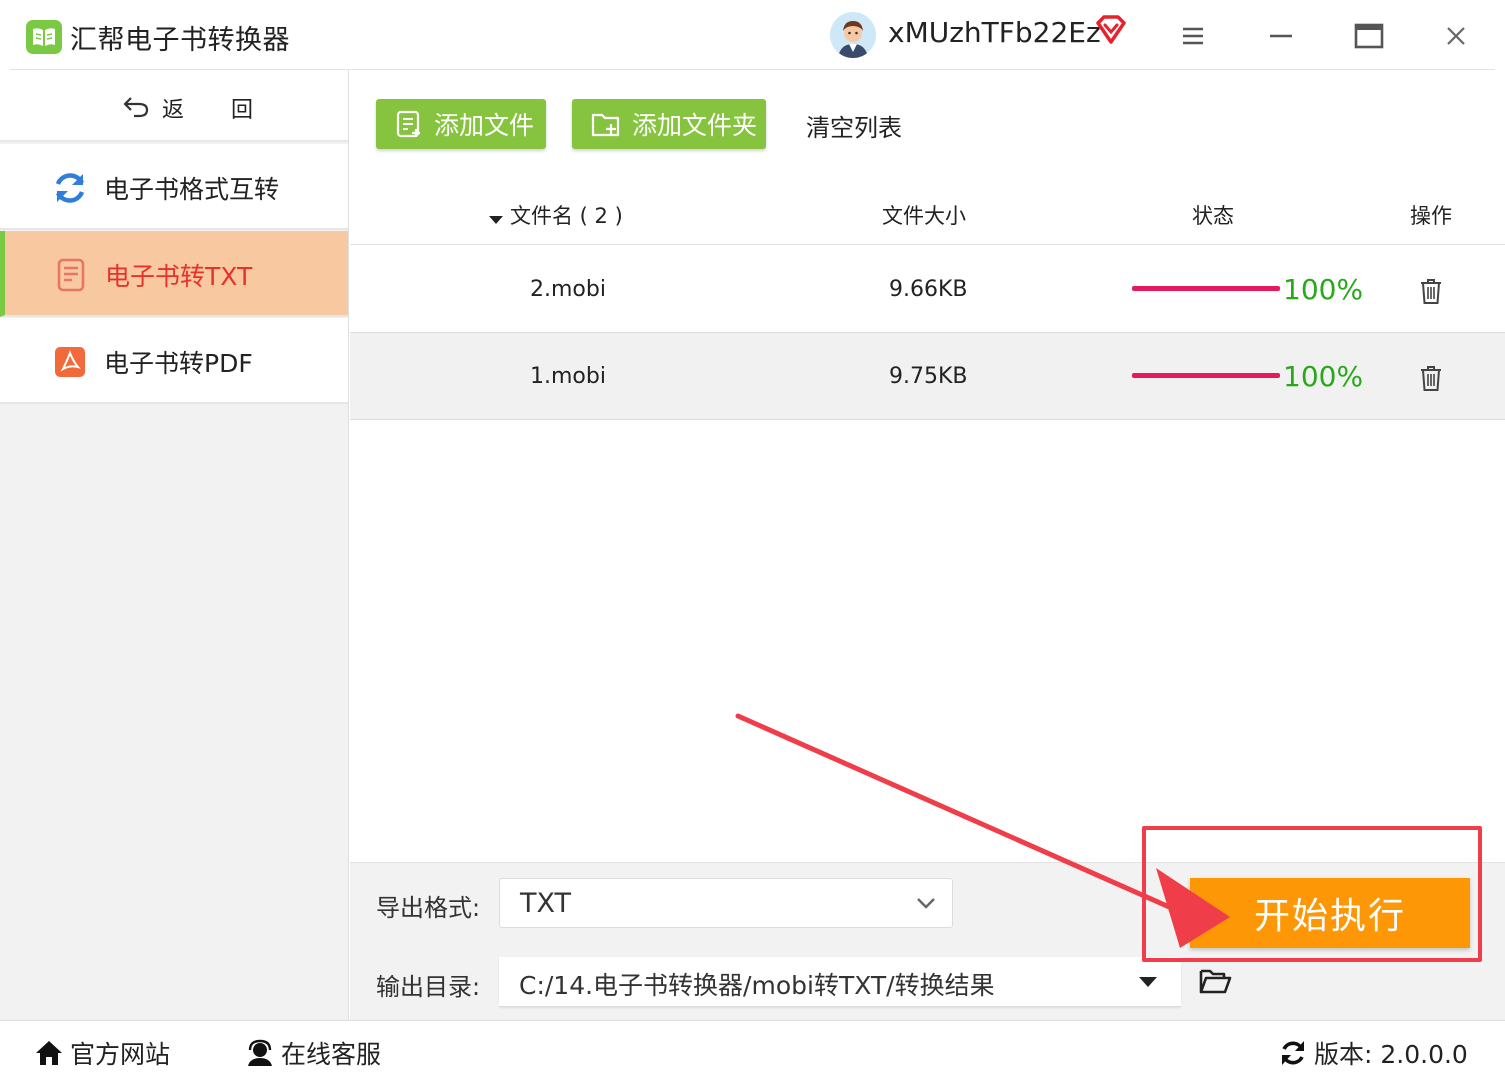 The image size is (1505, 1080). What do you see at coordinates (70, 362) in the screenshot?
I see `pdf-icon` at bounding box center [70, 362].